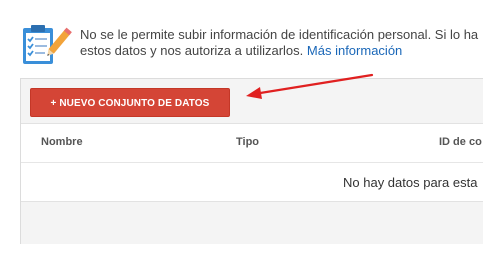  I want to click on column-header-name: Nombre, so click(62, 142).